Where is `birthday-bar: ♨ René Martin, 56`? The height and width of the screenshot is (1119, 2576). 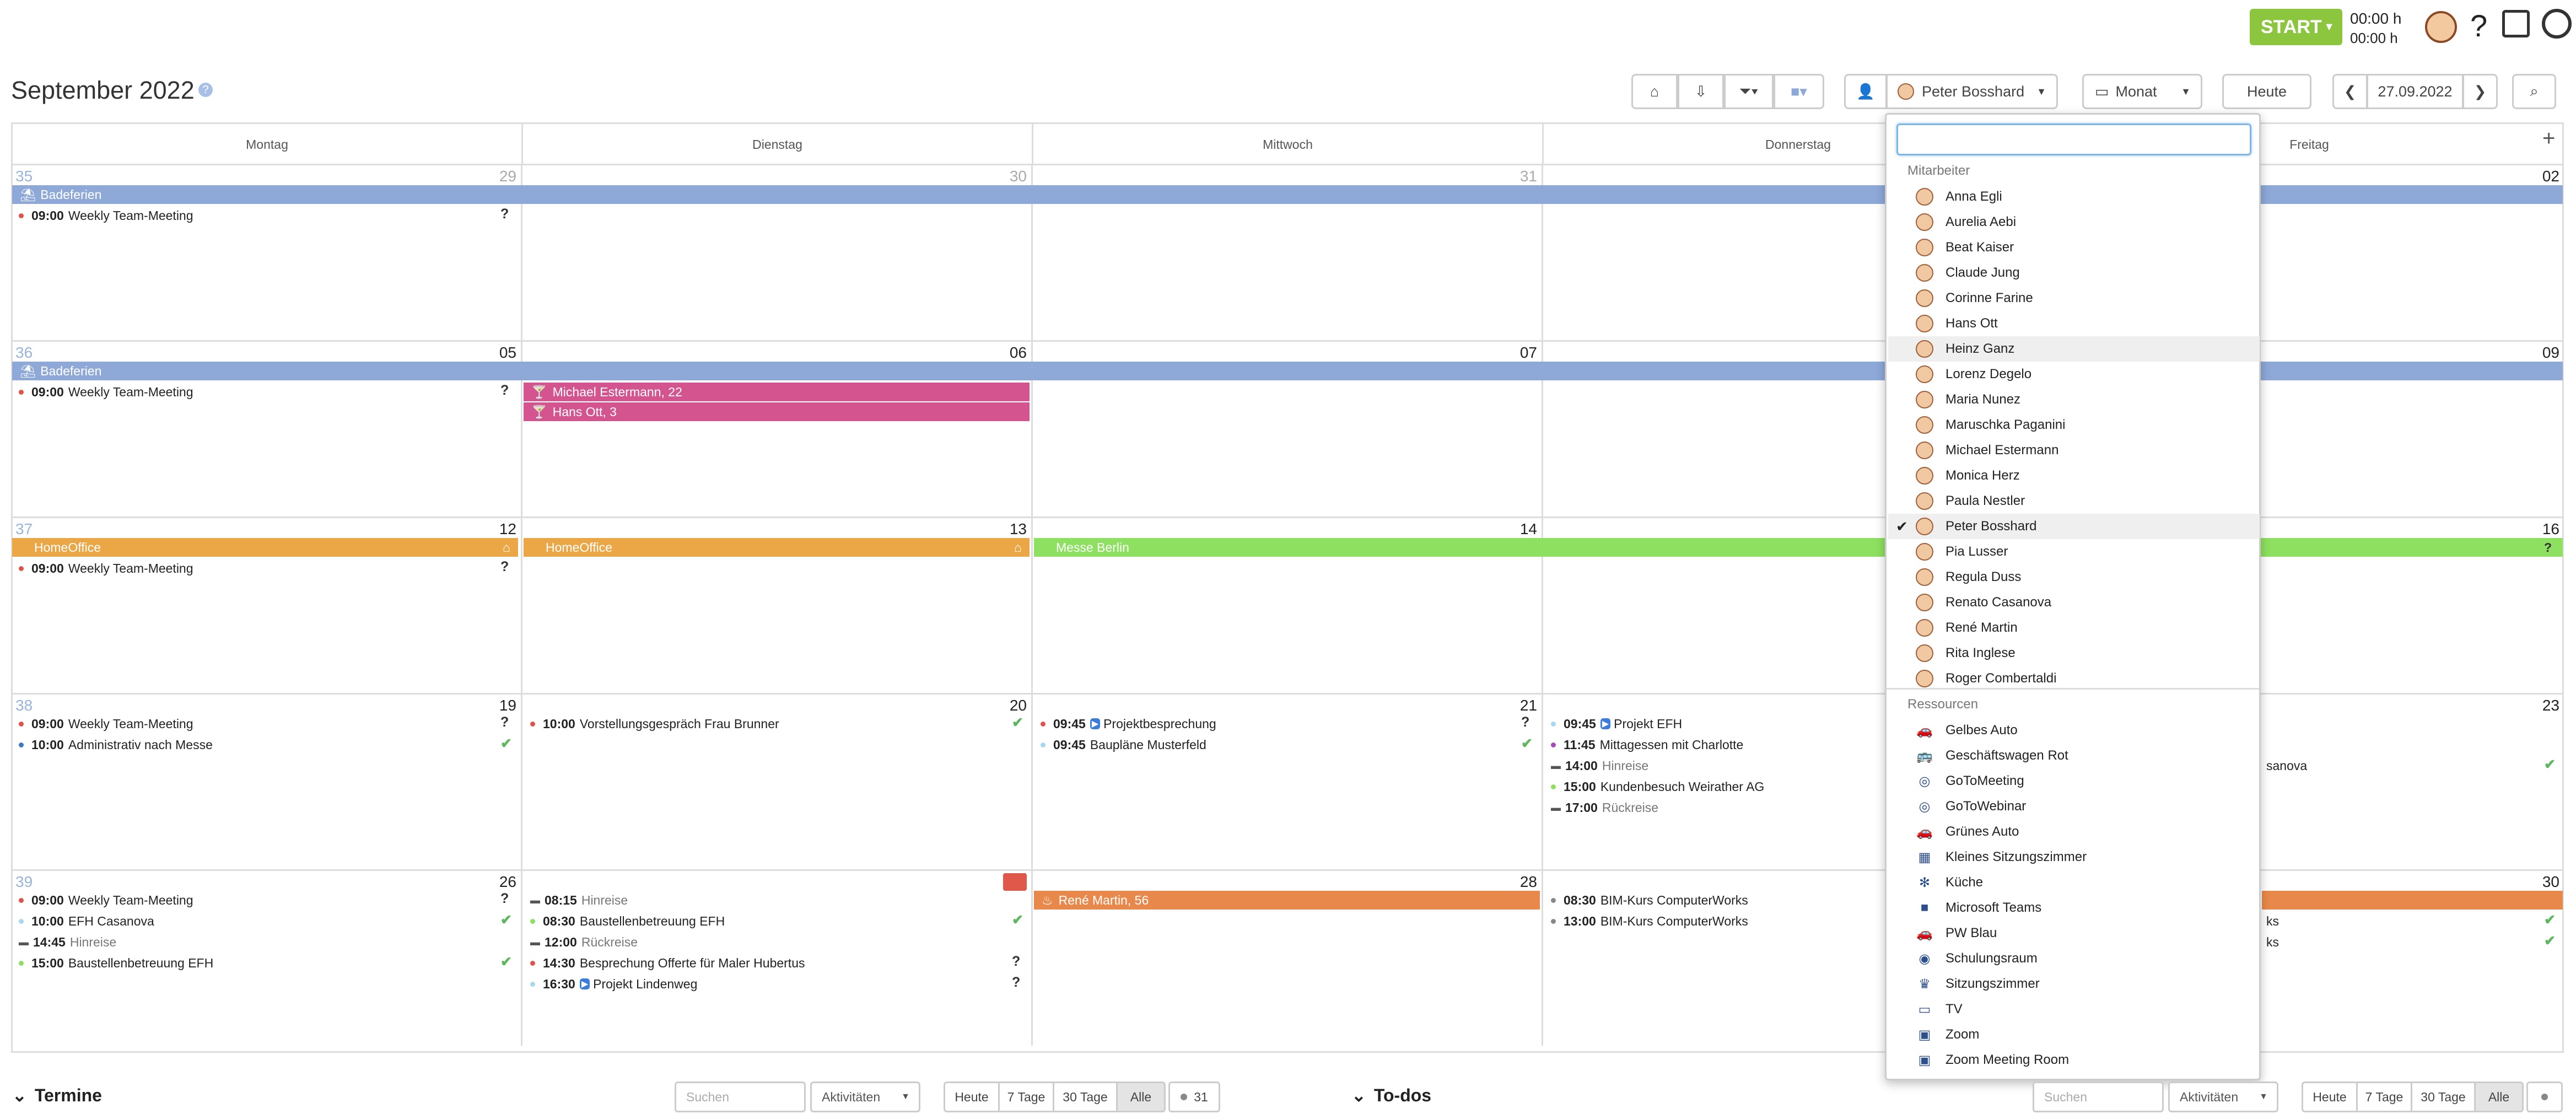 birthday-bar: ♨ René Martin, 56 is located at coordinates (1287, 900).